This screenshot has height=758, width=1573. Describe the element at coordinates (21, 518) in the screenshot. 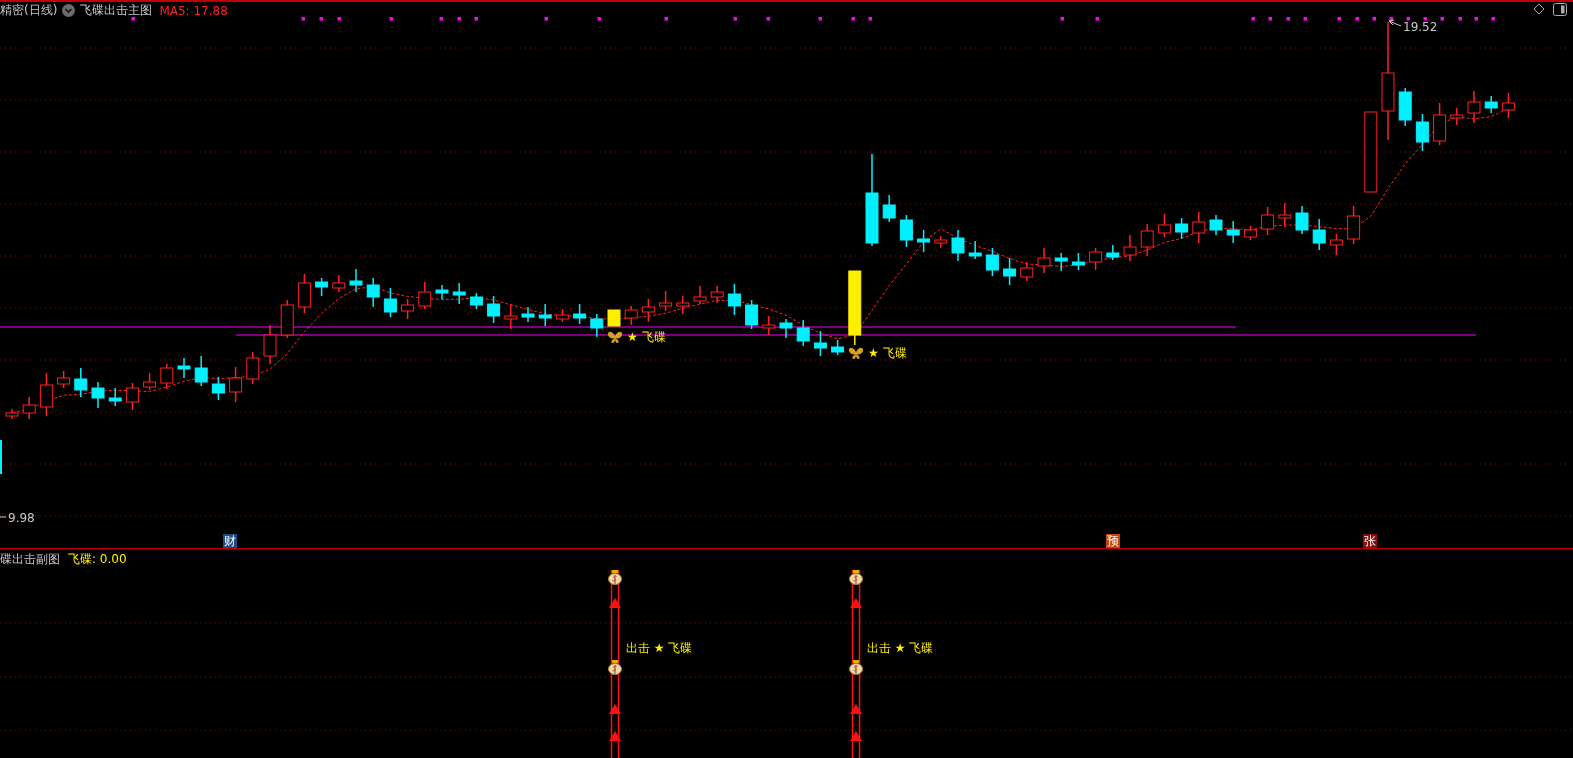

I see `low-price-label: 9.98` at that location.